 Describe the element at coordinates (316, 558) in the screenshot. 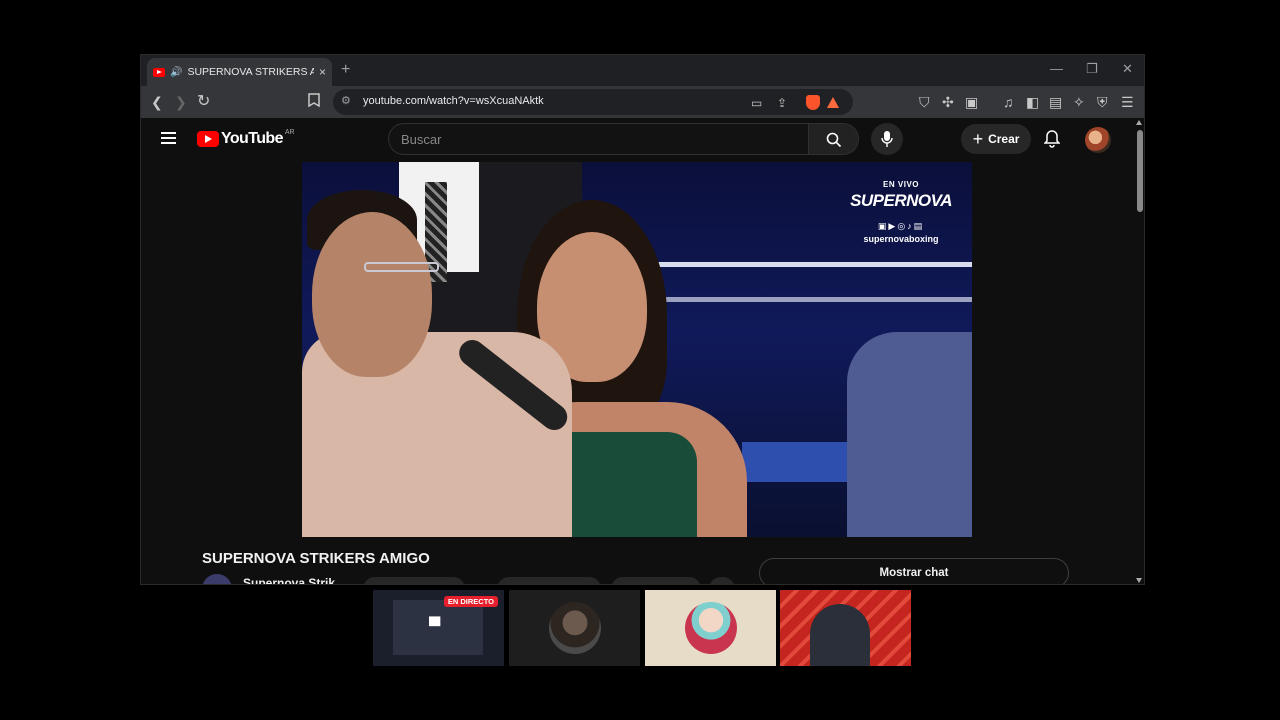

I see `video-title: SUPERNOVA STRIKERS AMIGO` at that location.